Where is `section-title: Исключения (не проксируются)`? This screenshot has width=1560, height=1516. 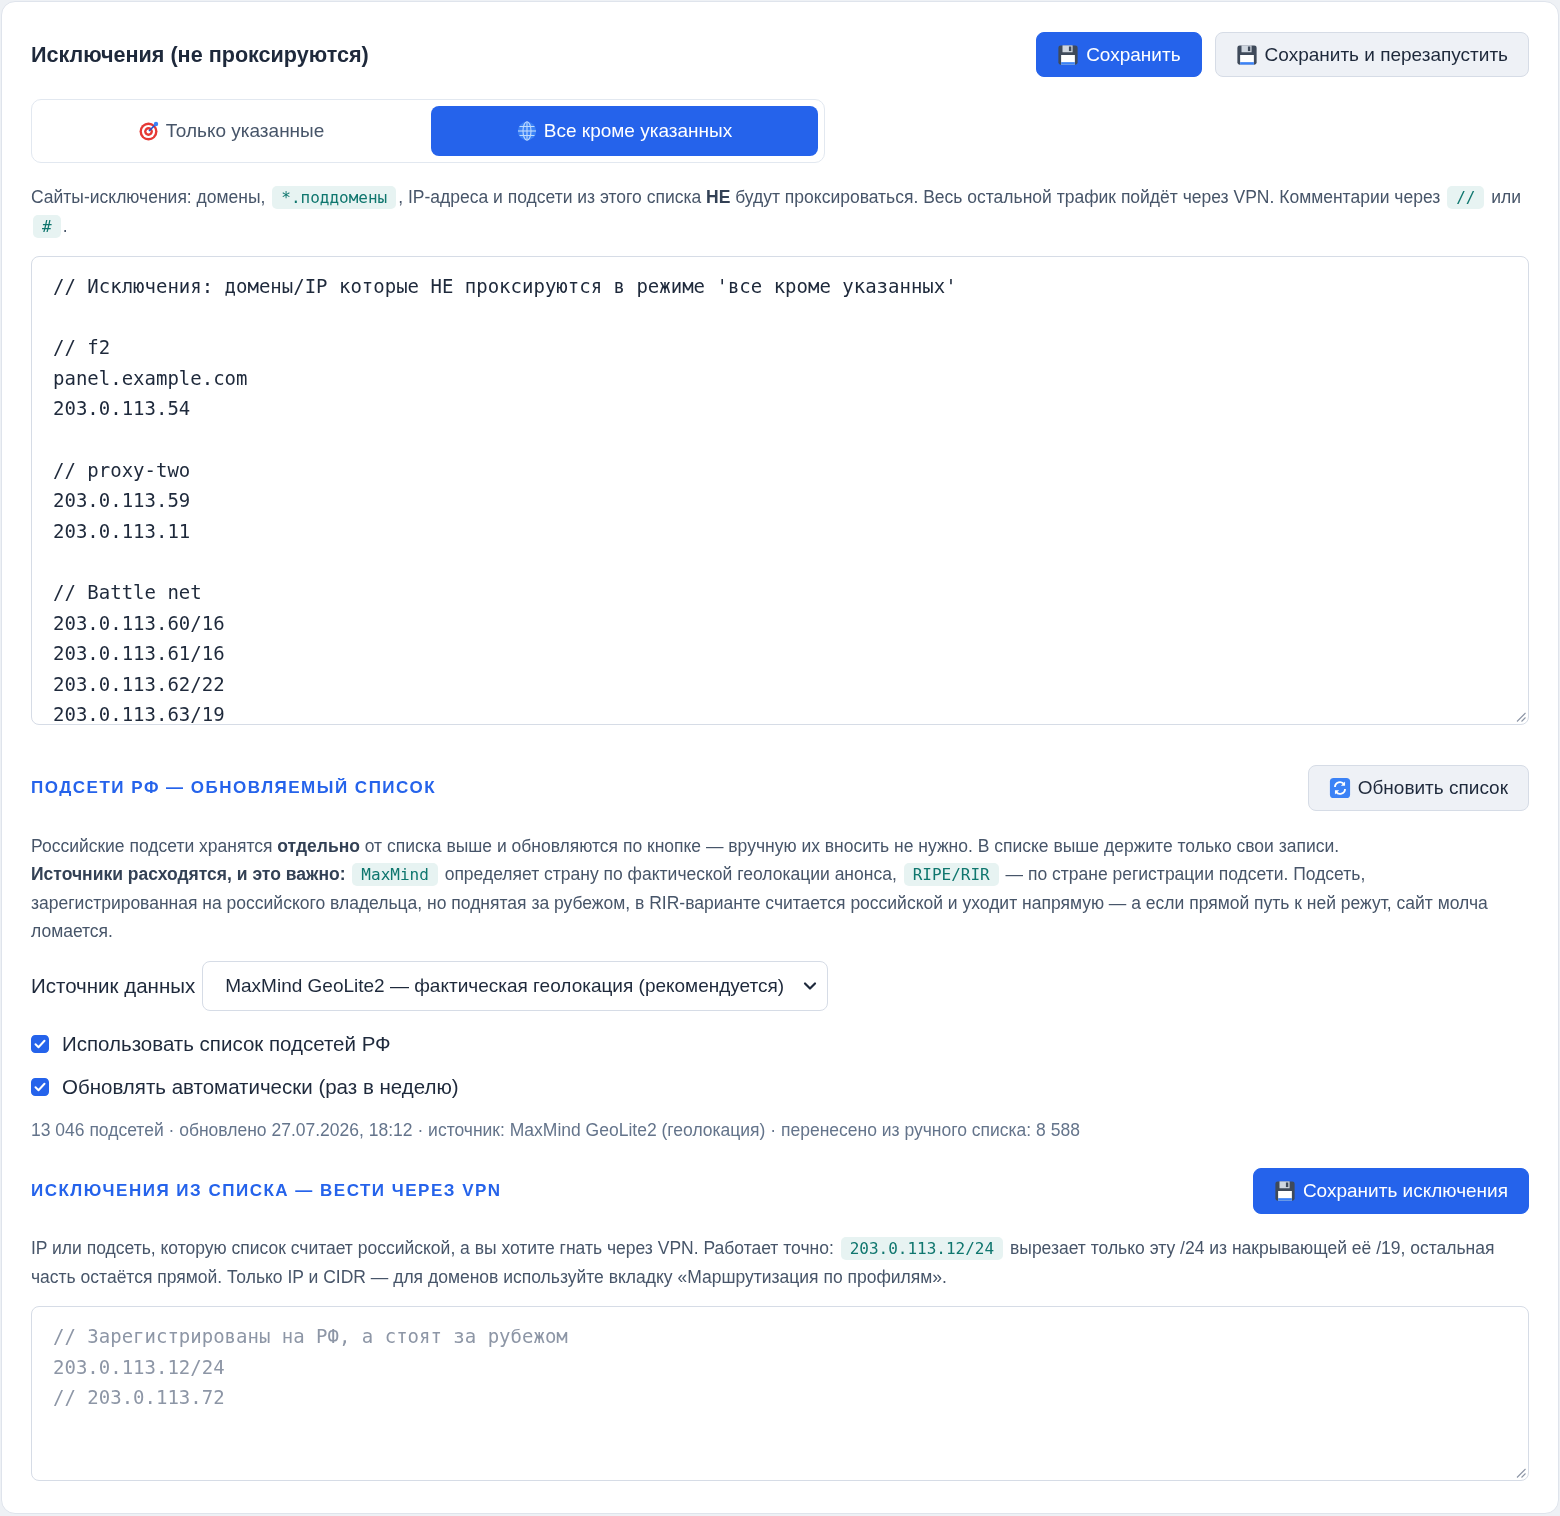
section-title: Исключения (не проксируются) is located at coordinates (200, 54).